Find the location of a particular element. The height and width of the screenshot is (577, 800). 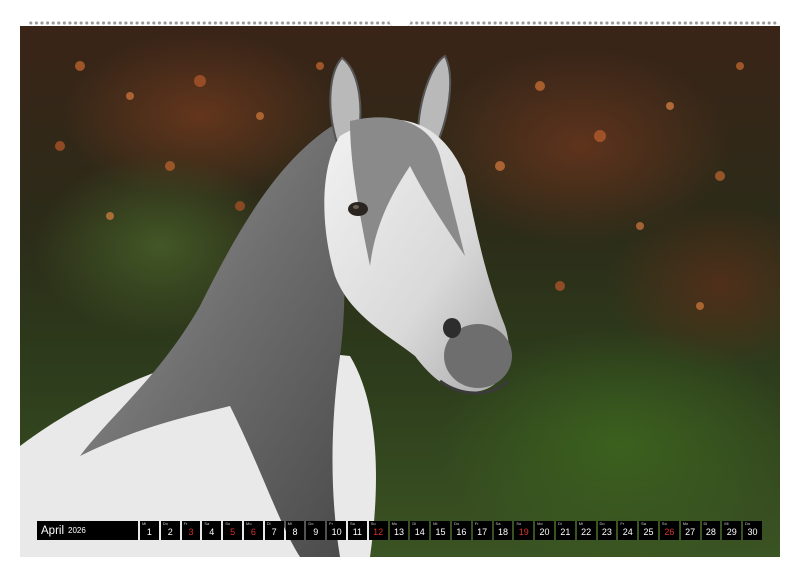

day-number: 2 is located at coordinates (170, 532).